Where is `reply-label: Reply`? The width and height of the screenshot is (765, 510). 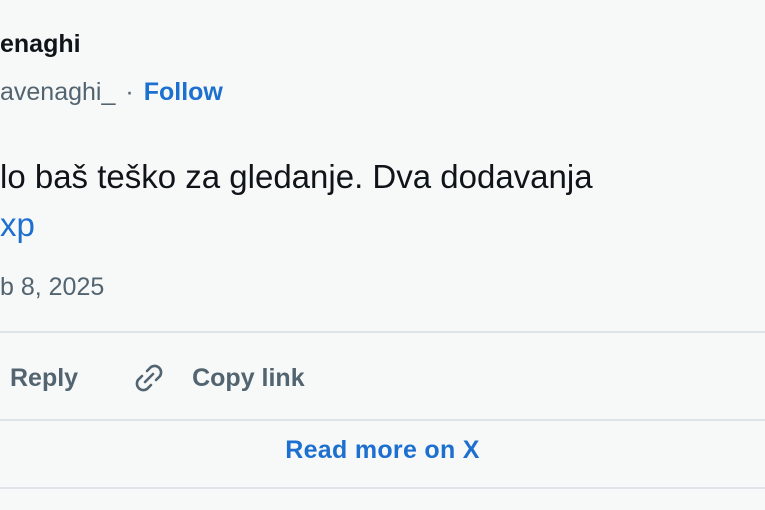
reply-label: Reply is located at coordinates (44, 377).